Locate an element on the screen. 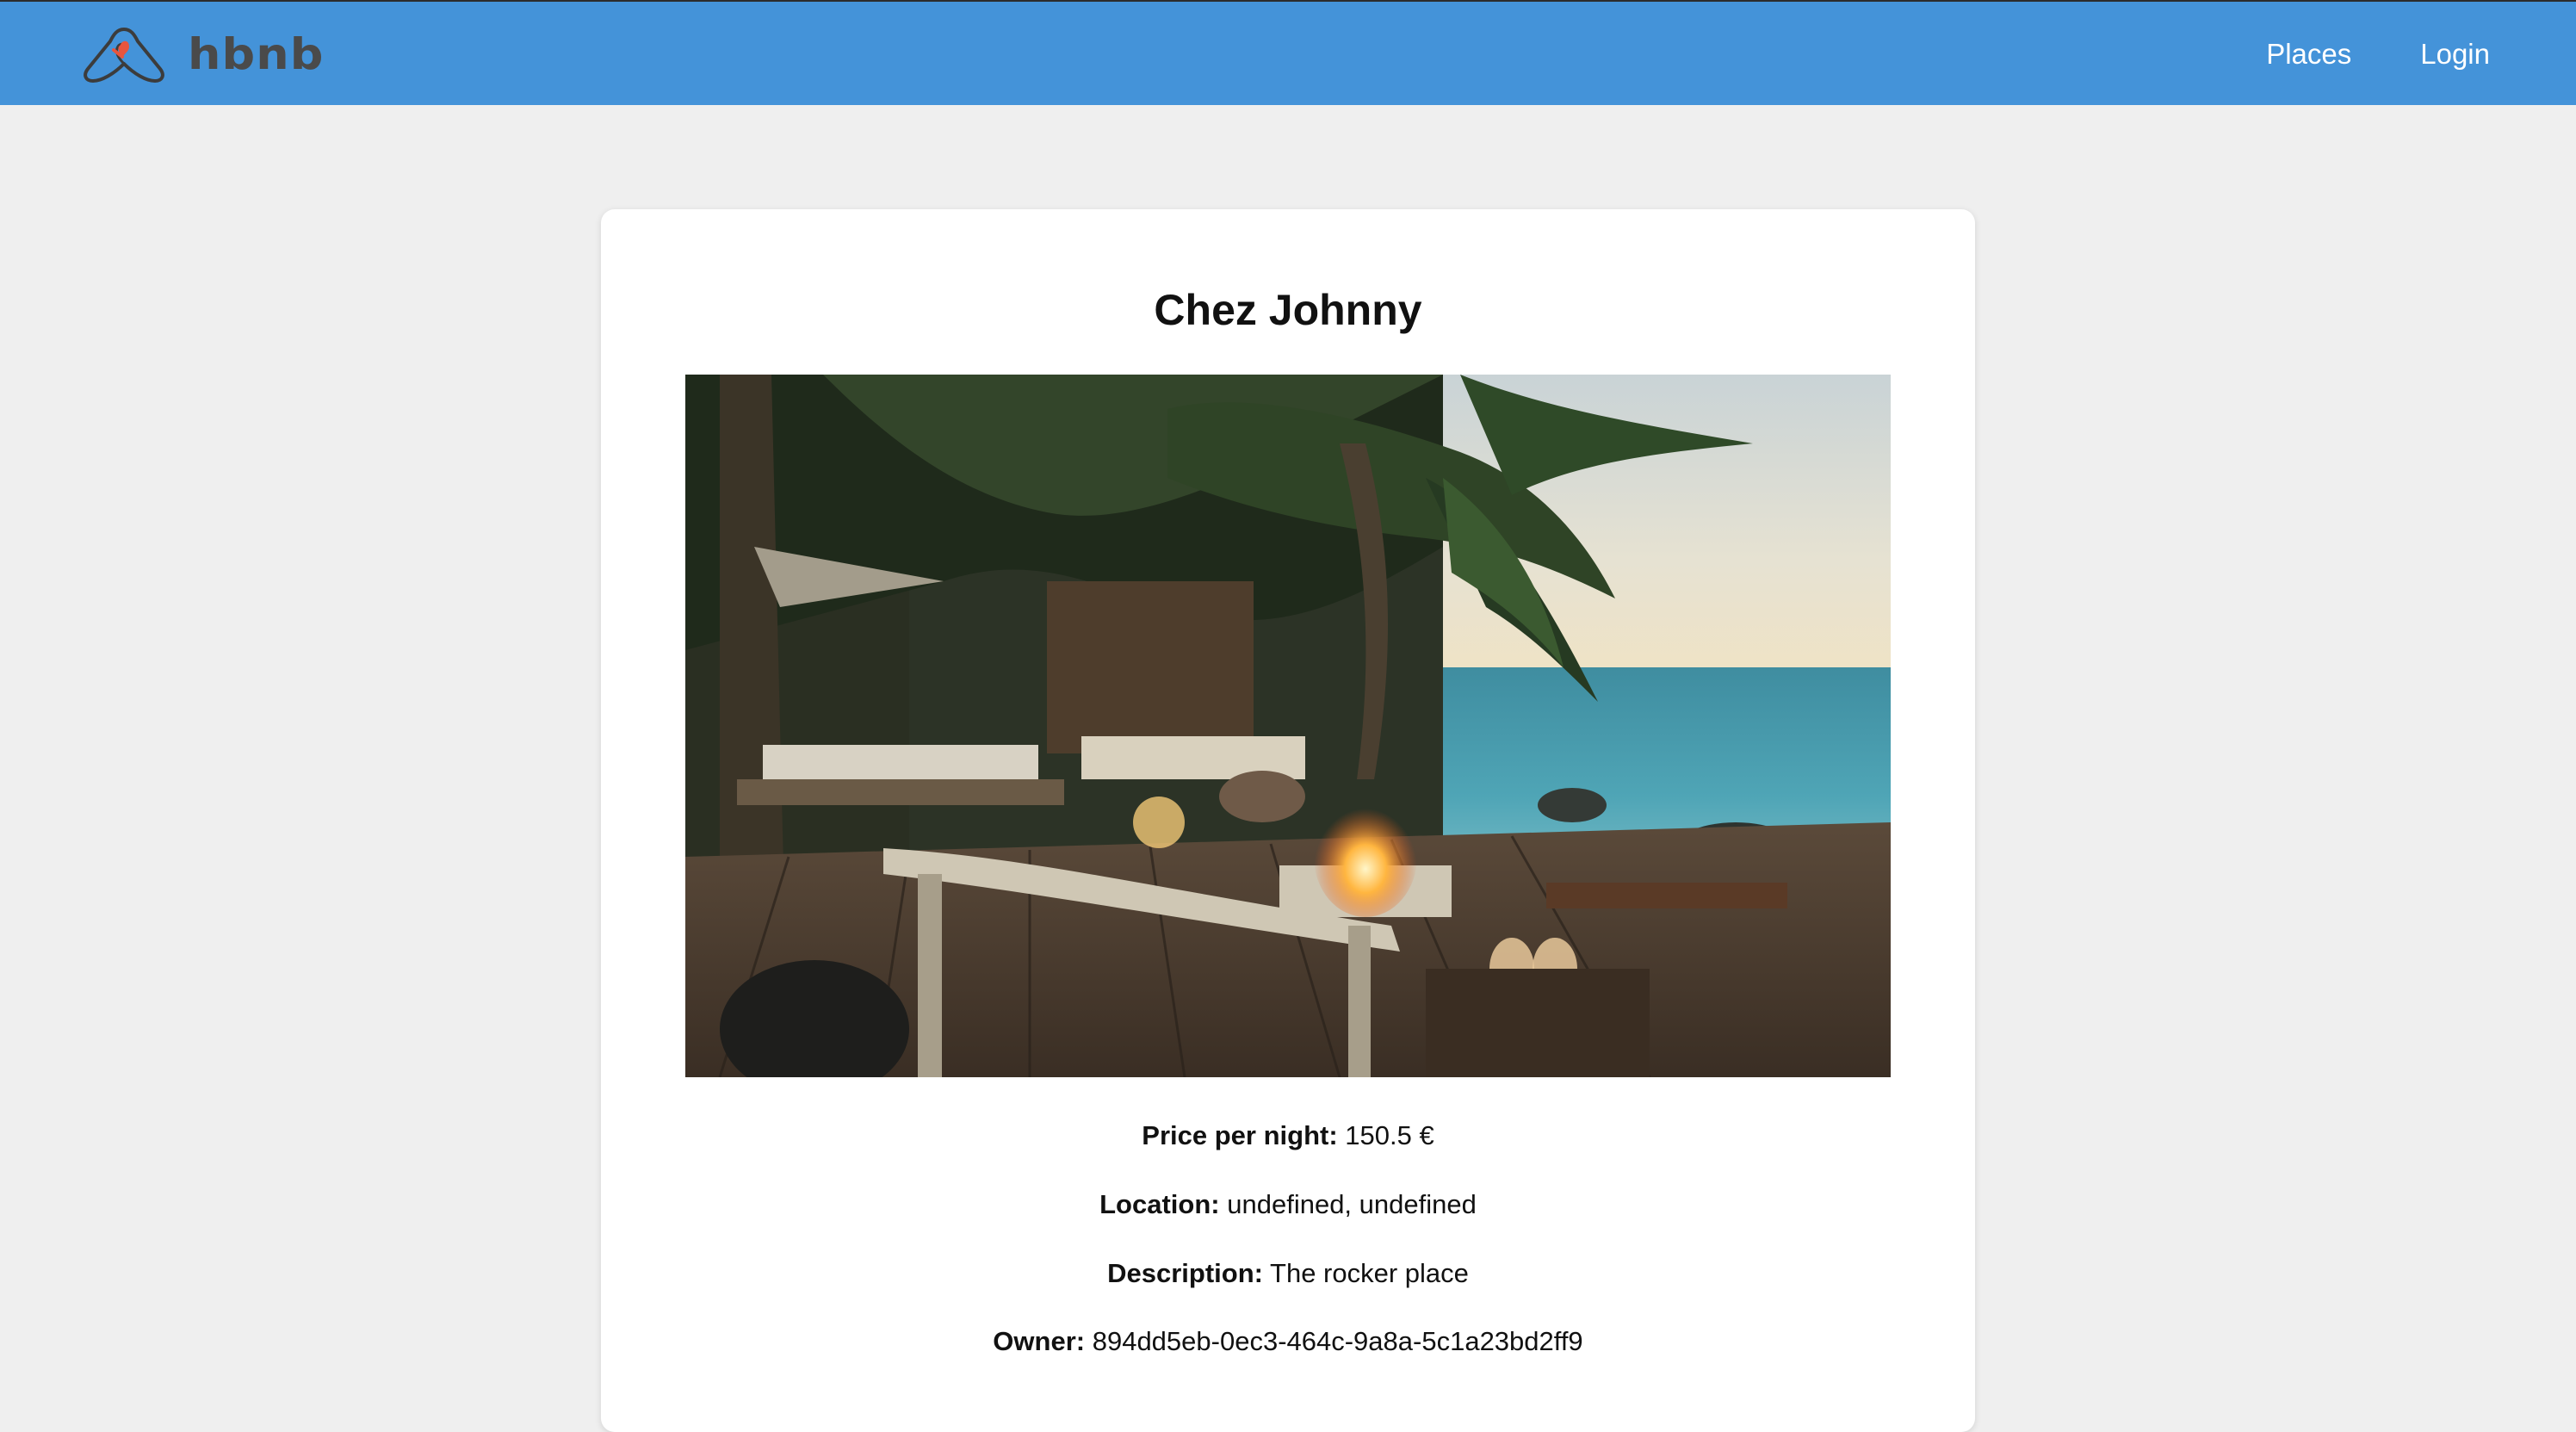  main-nav: Places Login is located at coordinates (2344, 54).